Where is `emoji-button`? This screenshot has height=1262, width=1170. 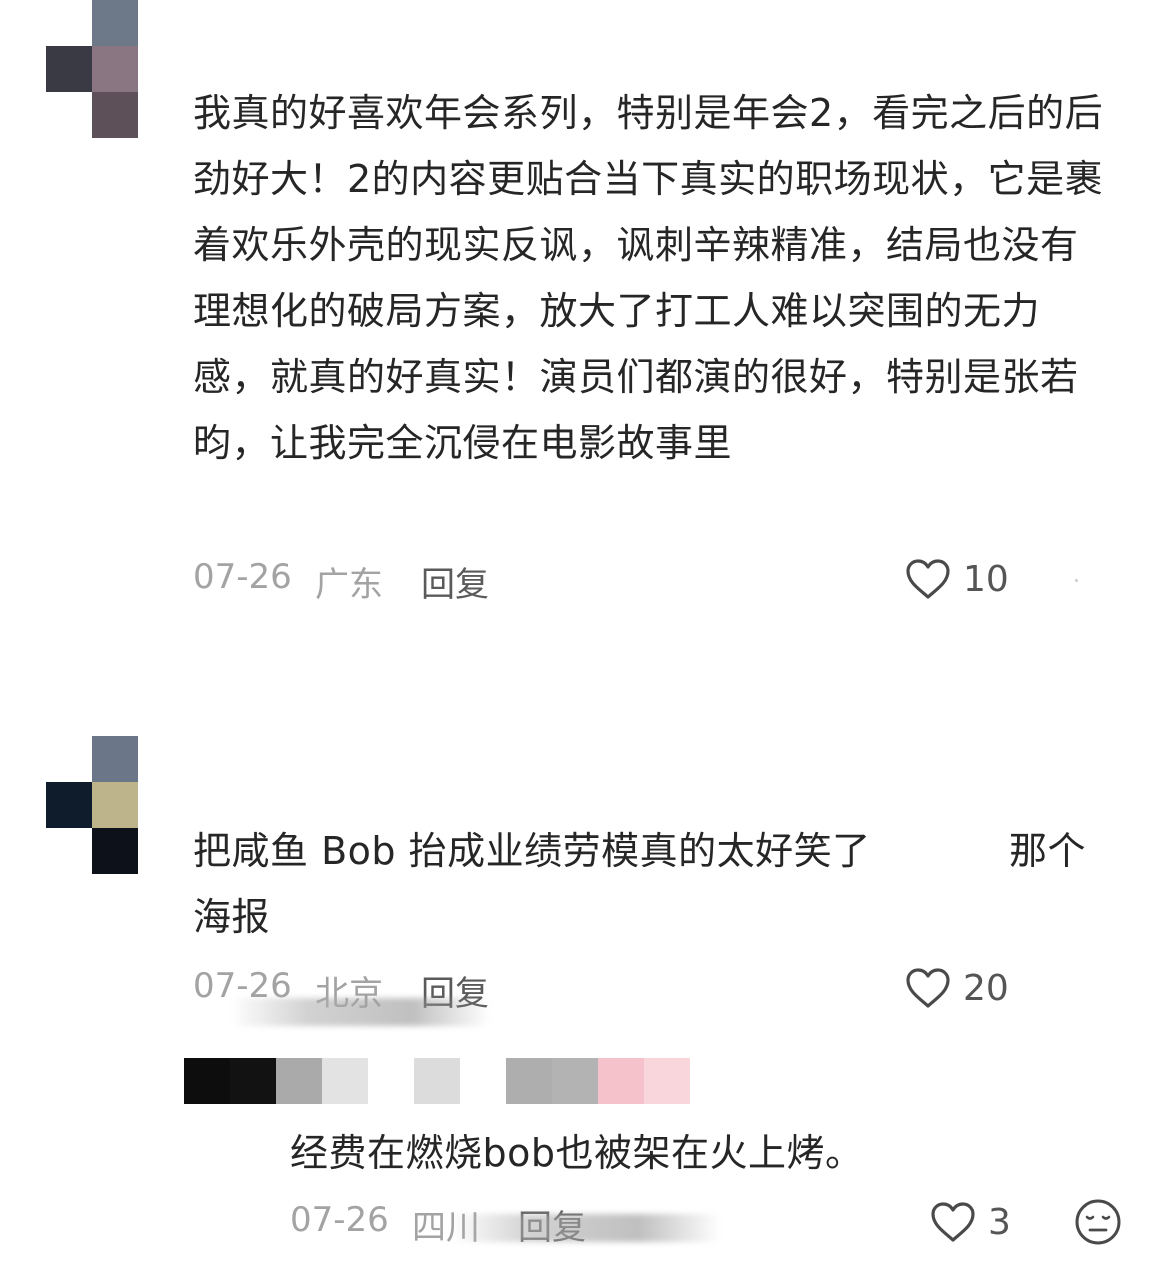
emoji-button is located at coordinates (1098, 1224).